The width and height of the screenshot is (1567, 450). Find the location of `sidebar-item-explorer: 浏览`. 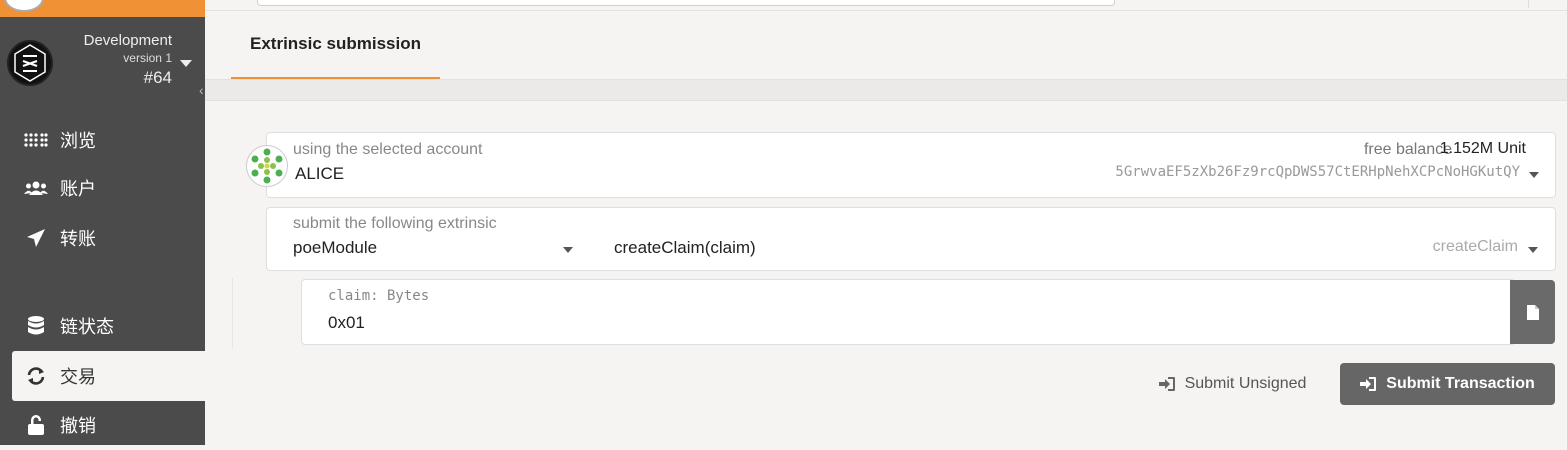

sidebar-item-explorer: 浏览 is located at coordinates (108, 140).